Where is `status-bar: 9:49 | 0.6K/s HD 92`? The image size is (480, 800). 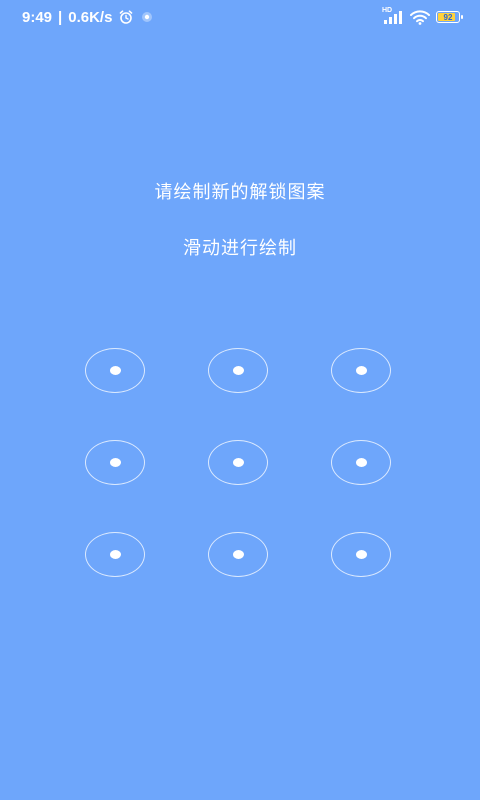 status-bar: 9:49 | 0.6K/s HD 92 is located at coordinates (240, 17).